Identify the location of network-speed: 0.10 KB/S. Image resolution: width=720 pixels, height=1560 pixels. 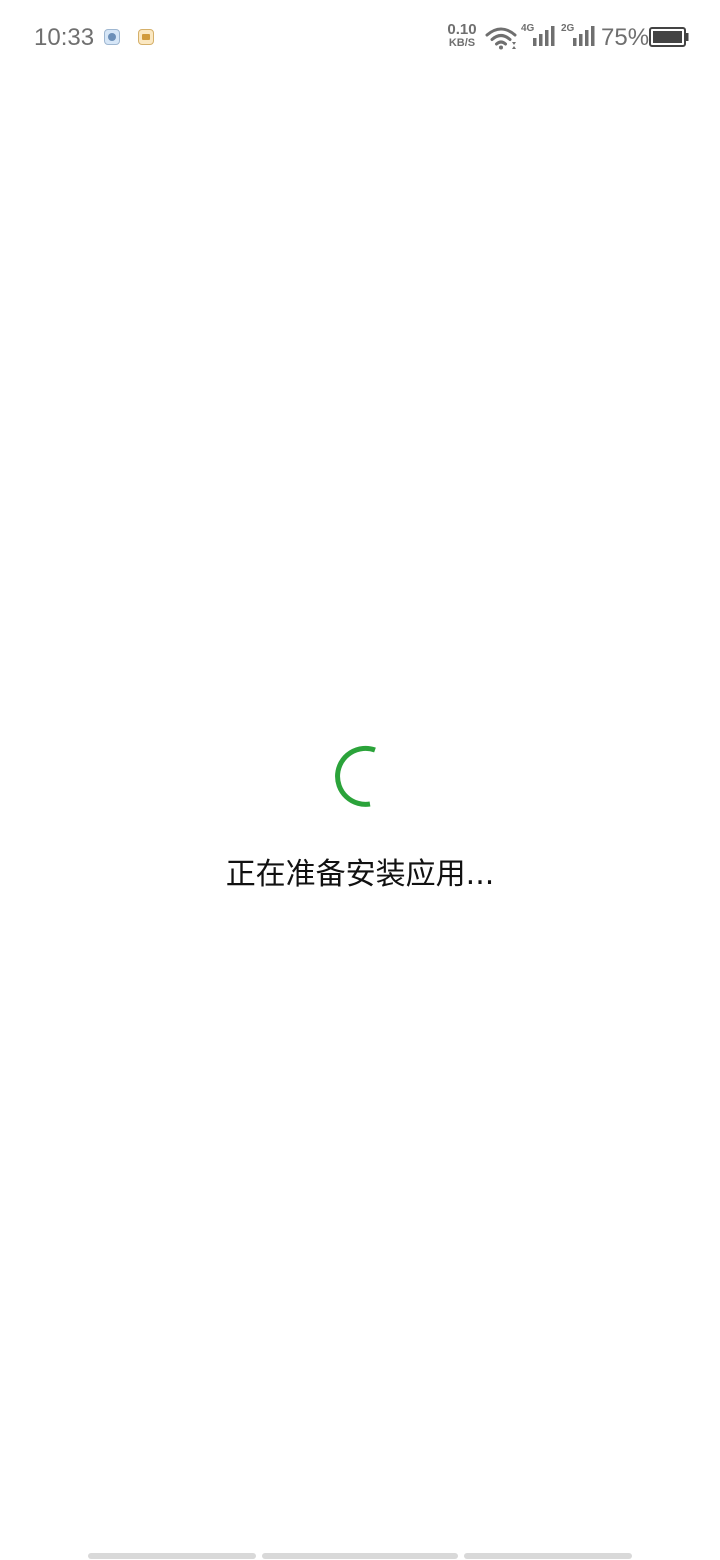
(462, 36).